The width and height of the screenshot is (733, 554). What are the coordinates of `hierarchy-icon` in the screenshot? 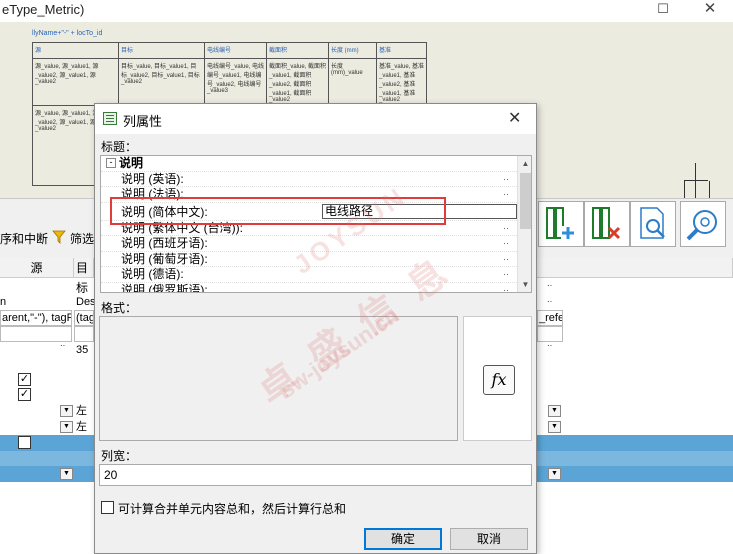 It's located at (697, 181).